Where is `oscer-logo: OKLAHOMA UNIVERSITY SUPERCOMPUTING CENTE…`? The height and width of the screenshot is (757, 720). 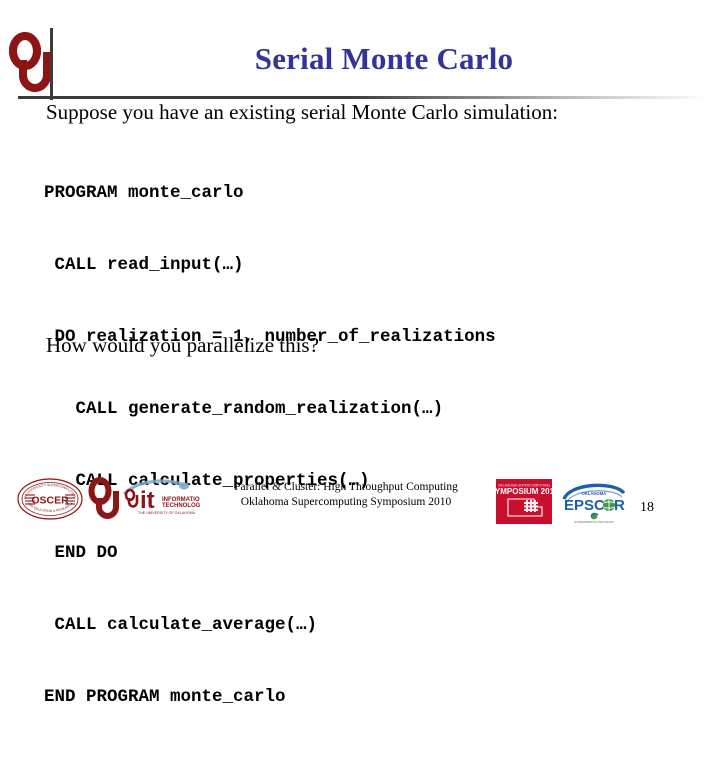 oscer-logo: OKLAHOMA UNIVERSITY SUPERCOMPUTING CENTE… is located at coordinates (49, 497).